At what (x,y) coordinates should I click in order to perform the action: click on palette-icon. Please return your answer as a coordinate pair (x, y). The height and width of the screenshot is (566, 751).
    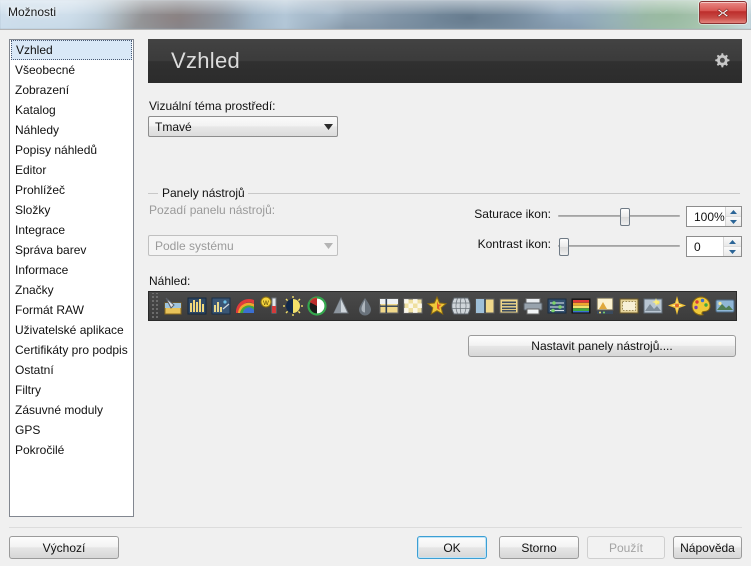
    Looking at the image, I should click on (701, 306).